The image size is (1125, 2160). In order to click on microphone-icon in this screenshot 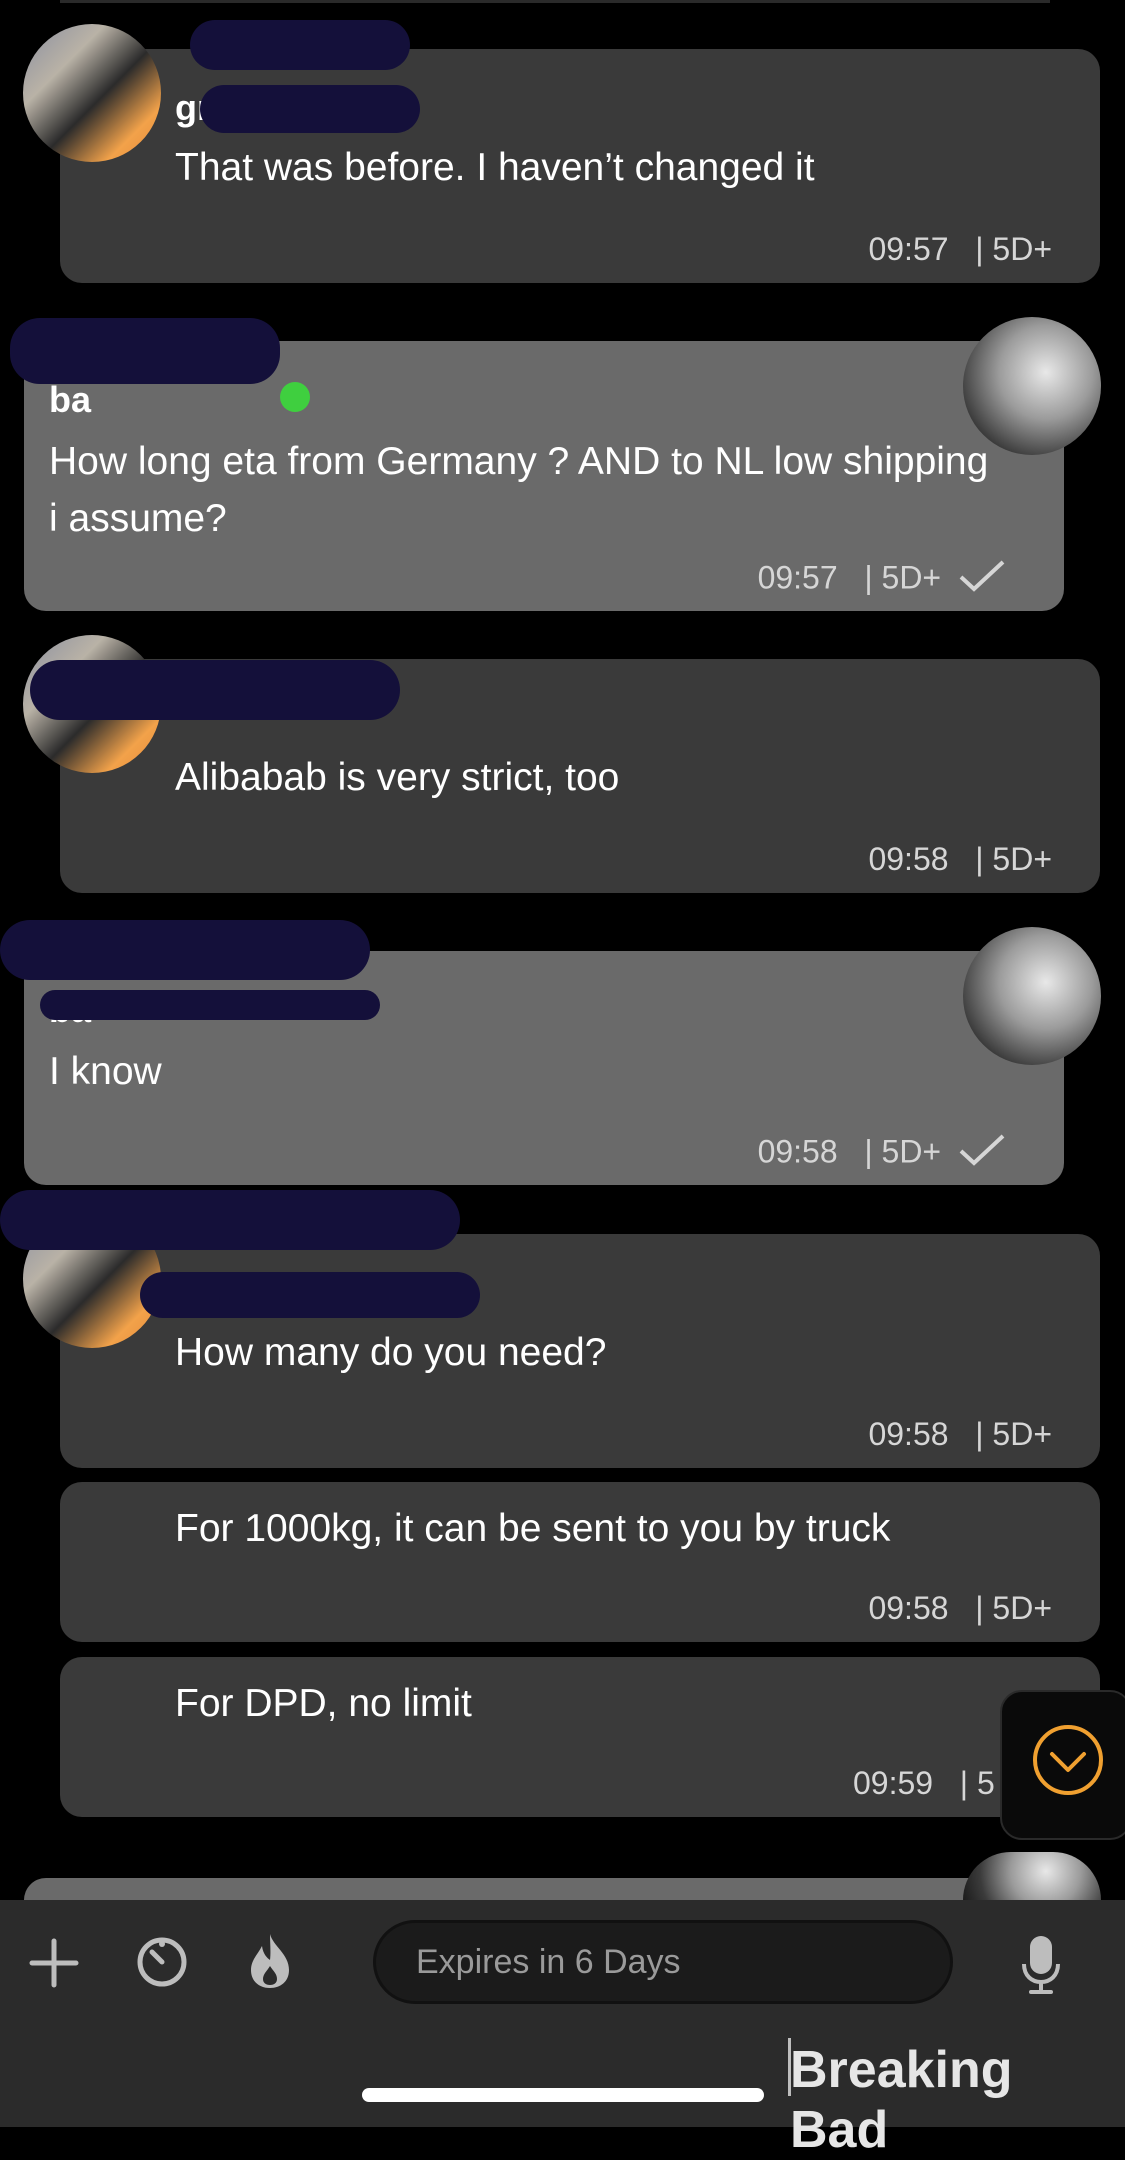, I will do `click(1041, 1966)`.